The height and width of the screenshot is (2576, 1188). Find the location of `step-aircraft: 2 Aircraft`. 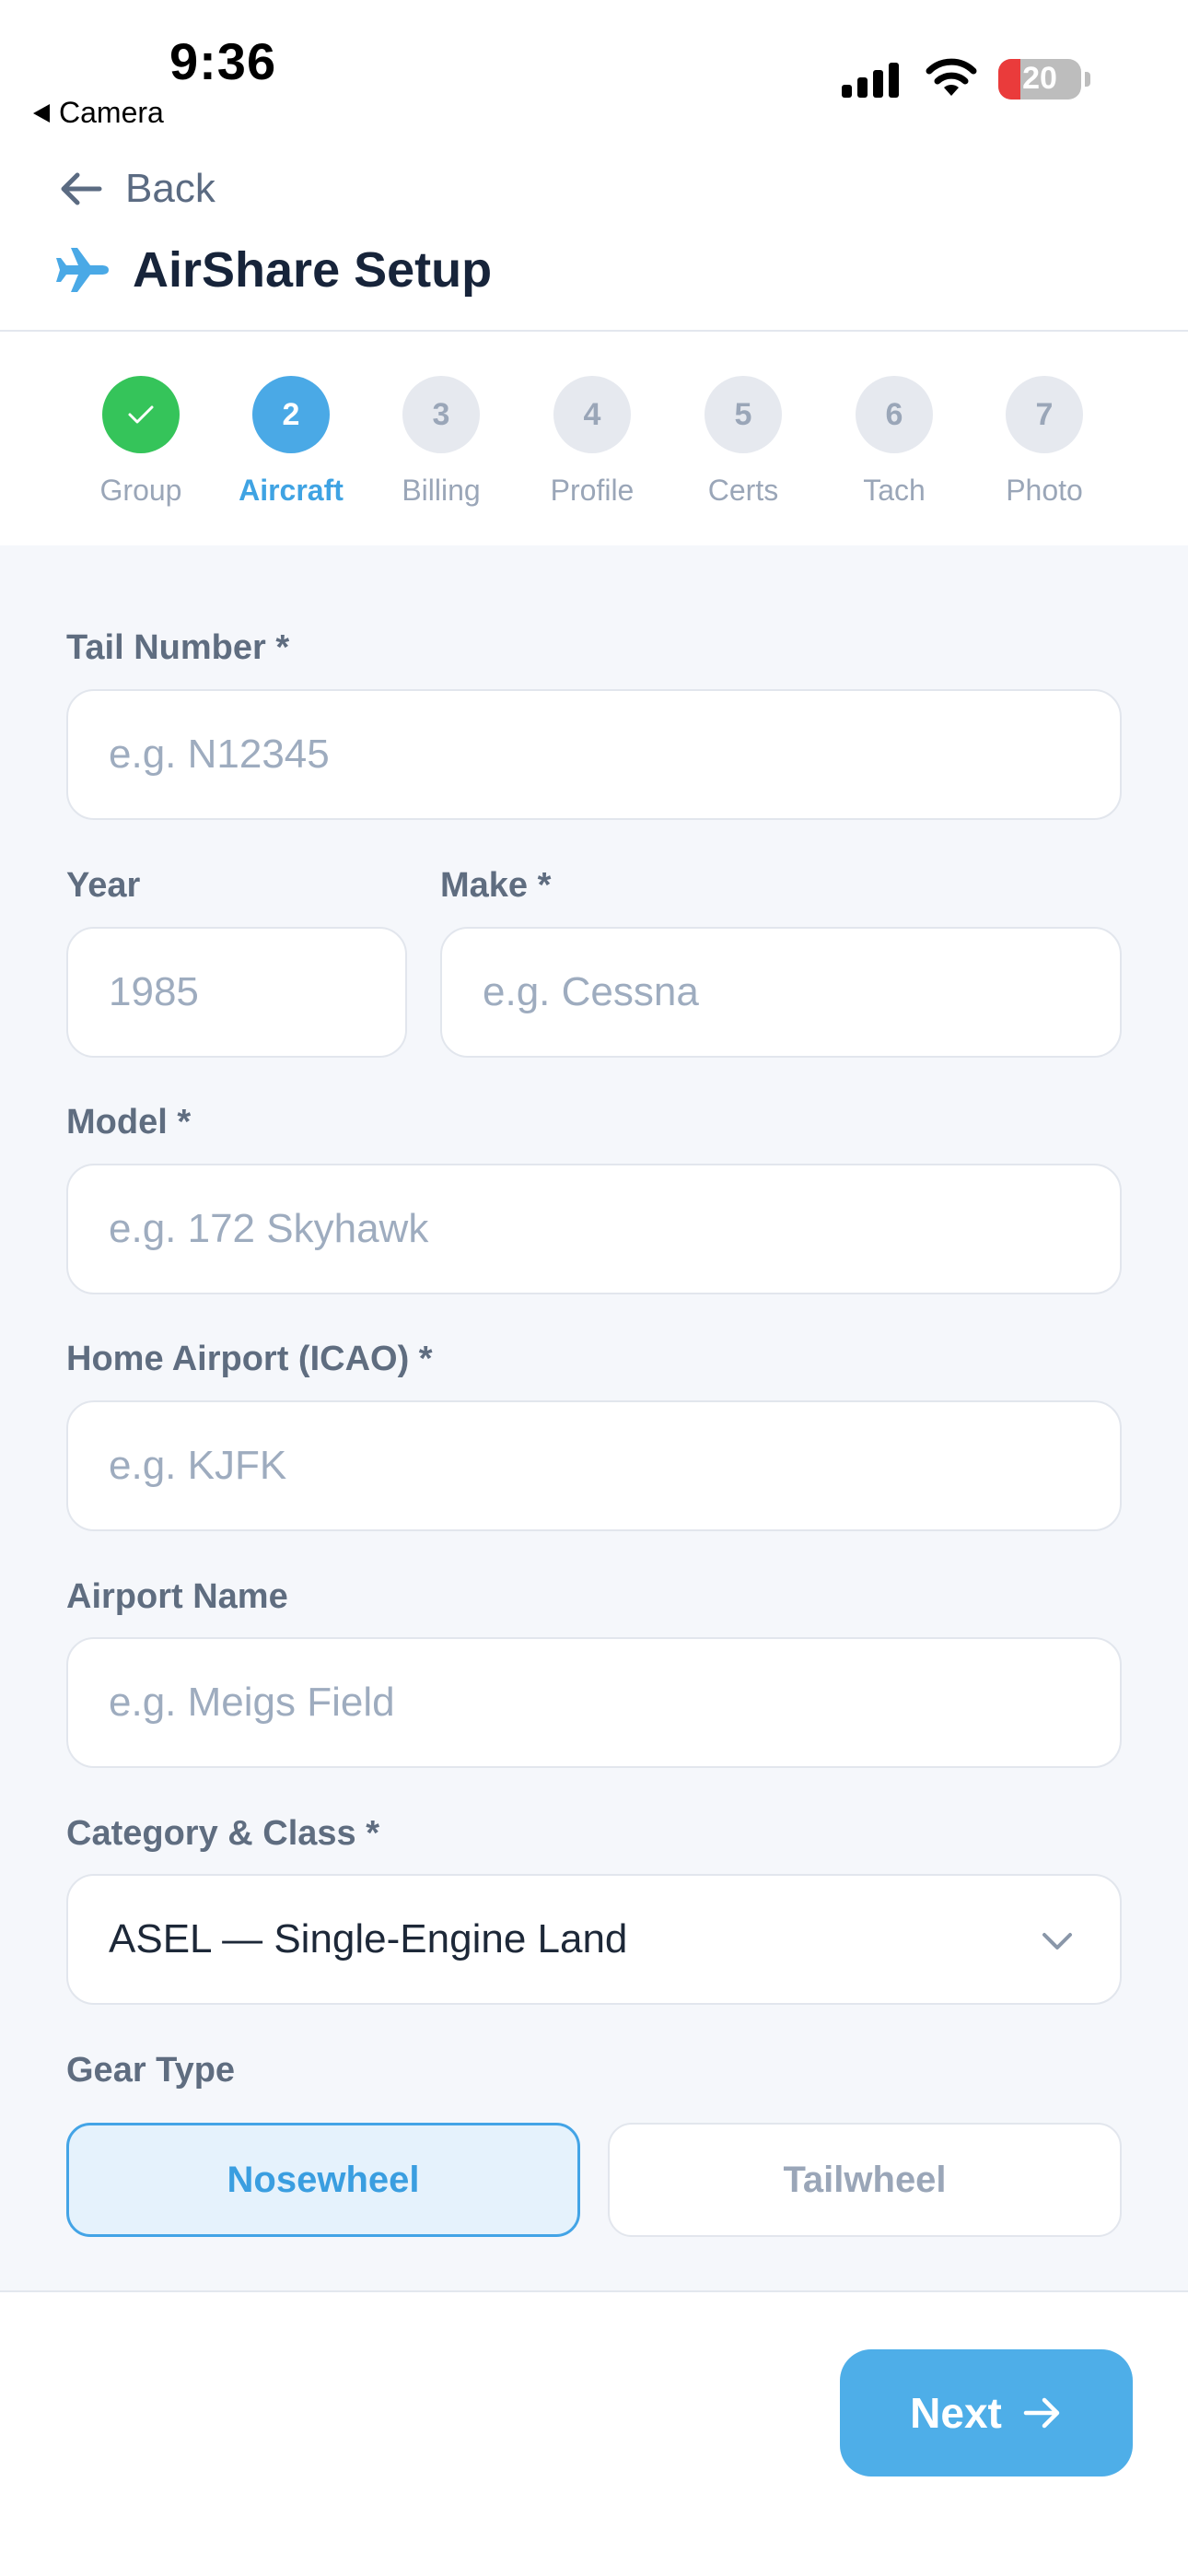

step-aircraft: 2 Aircraft is located at coordinates (291, 442).